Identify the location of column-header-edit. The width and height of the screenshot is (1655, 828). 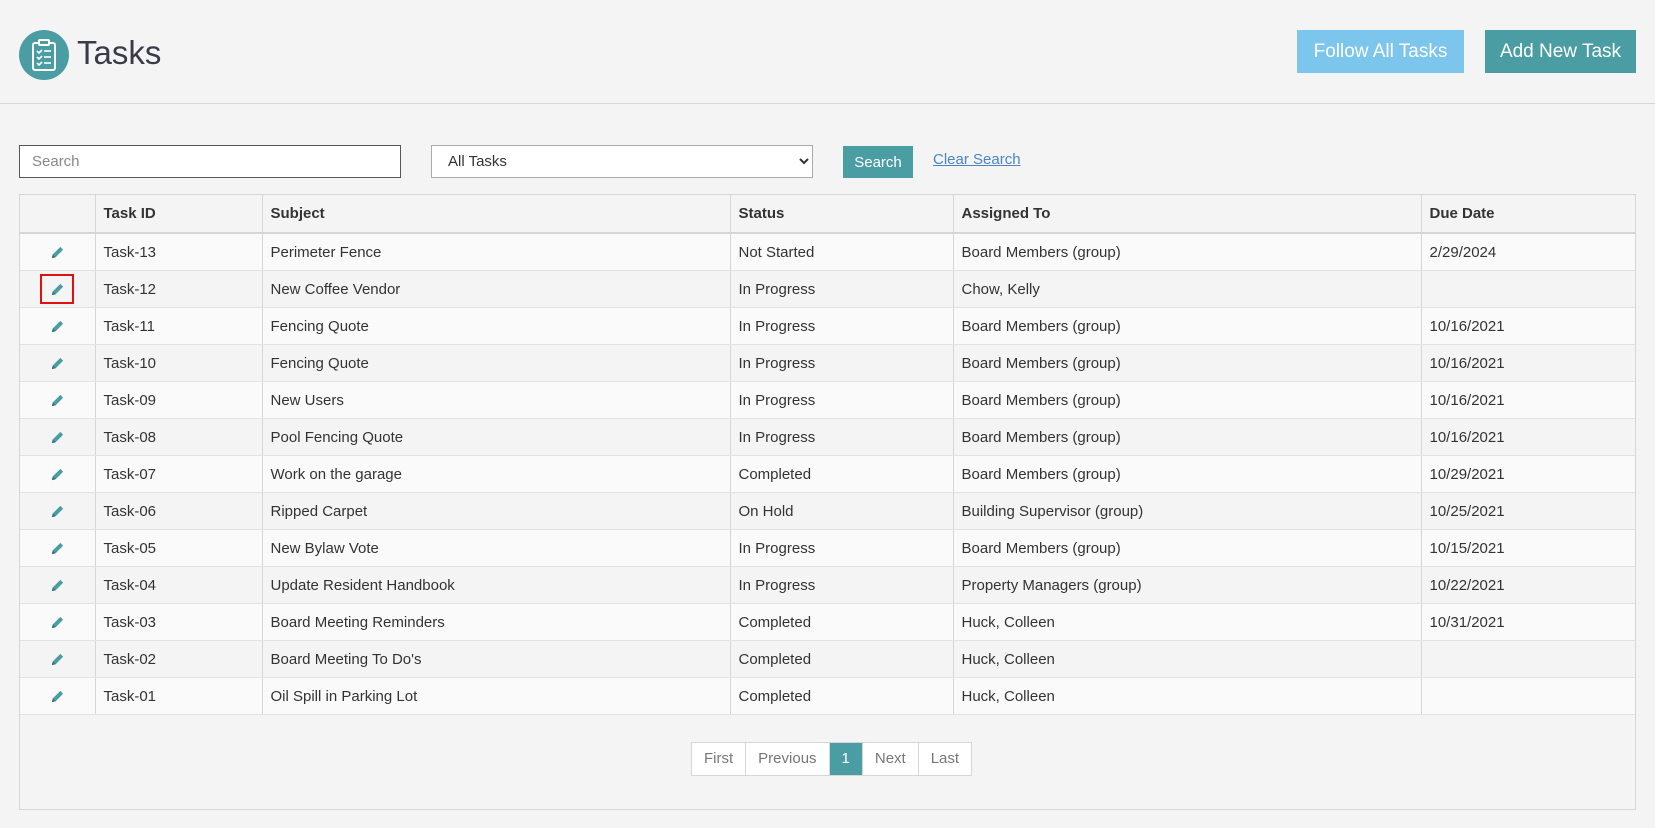
(58, 214).